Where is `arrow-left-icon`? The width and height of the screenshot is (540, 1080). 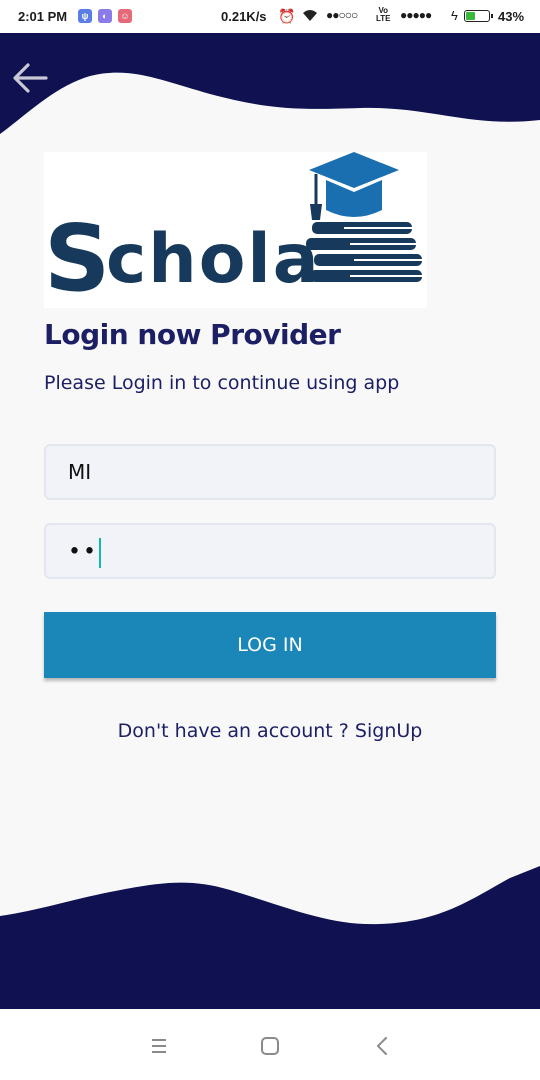
arrow-left-icon is located at coordinates (30, 78).